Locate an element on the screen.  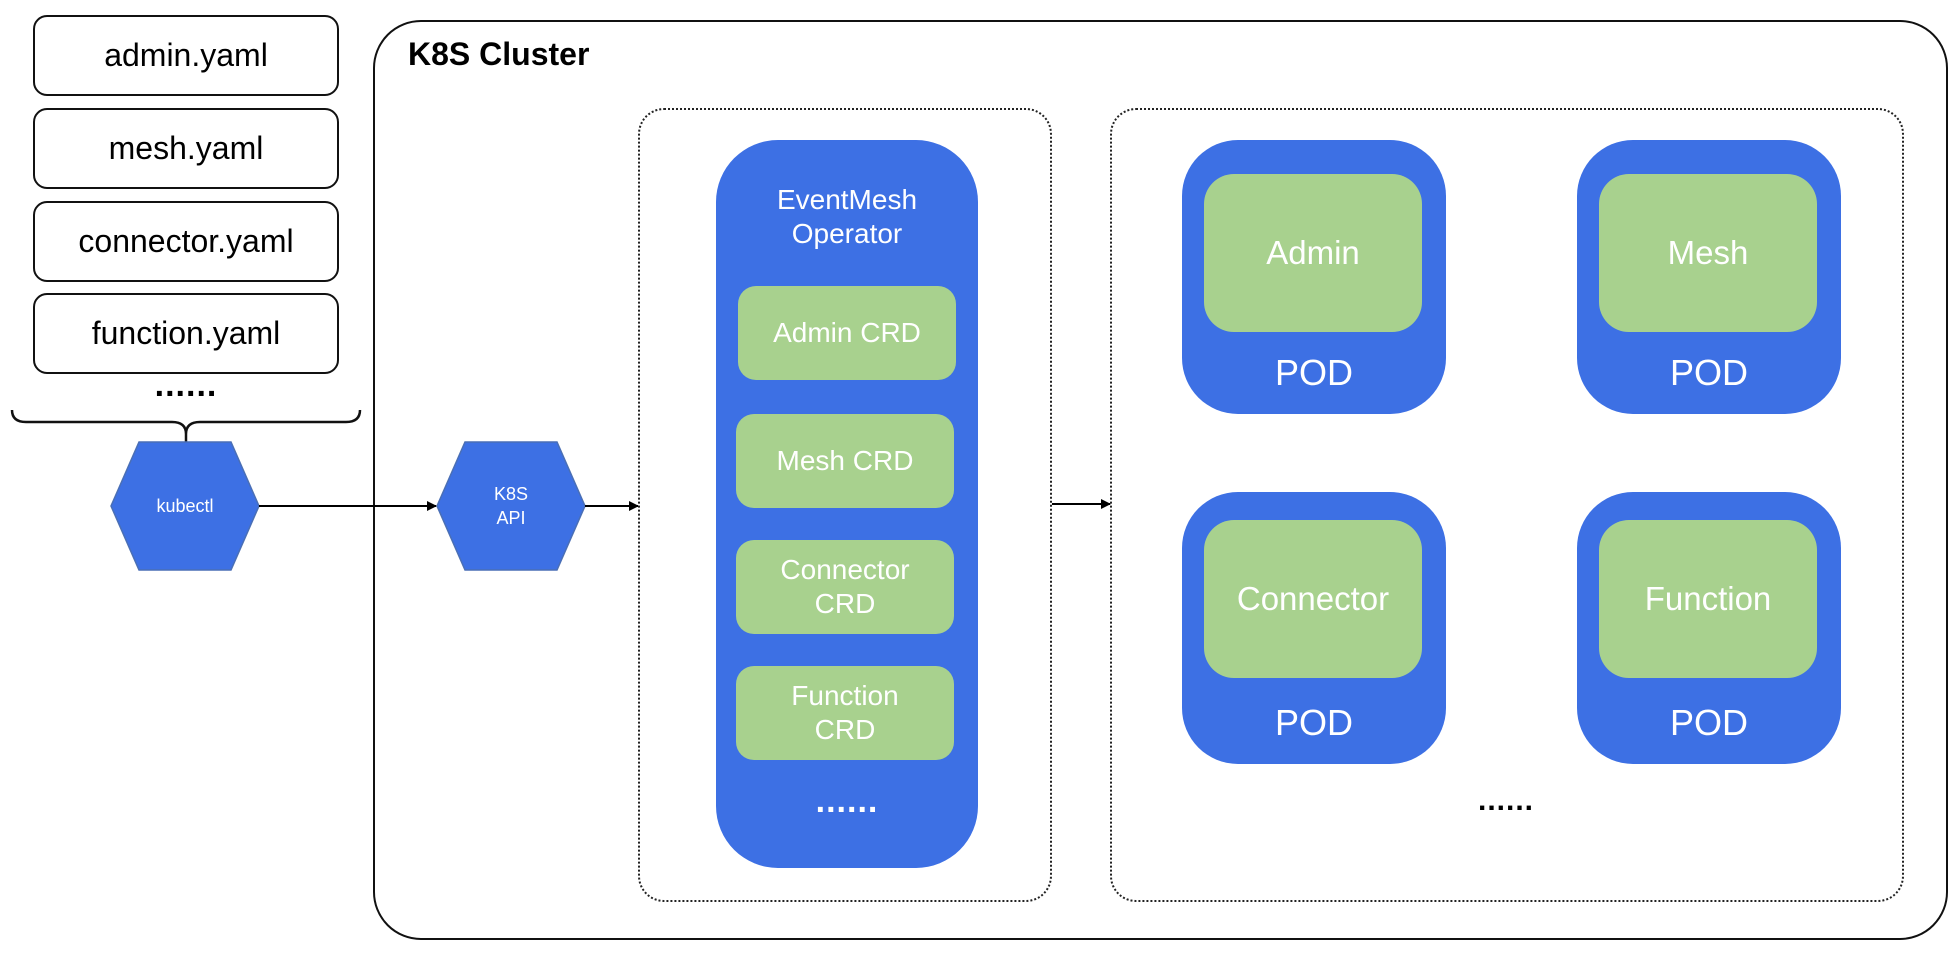
yaml-file-label: admin.yaml is located at coordinates (186, 55).